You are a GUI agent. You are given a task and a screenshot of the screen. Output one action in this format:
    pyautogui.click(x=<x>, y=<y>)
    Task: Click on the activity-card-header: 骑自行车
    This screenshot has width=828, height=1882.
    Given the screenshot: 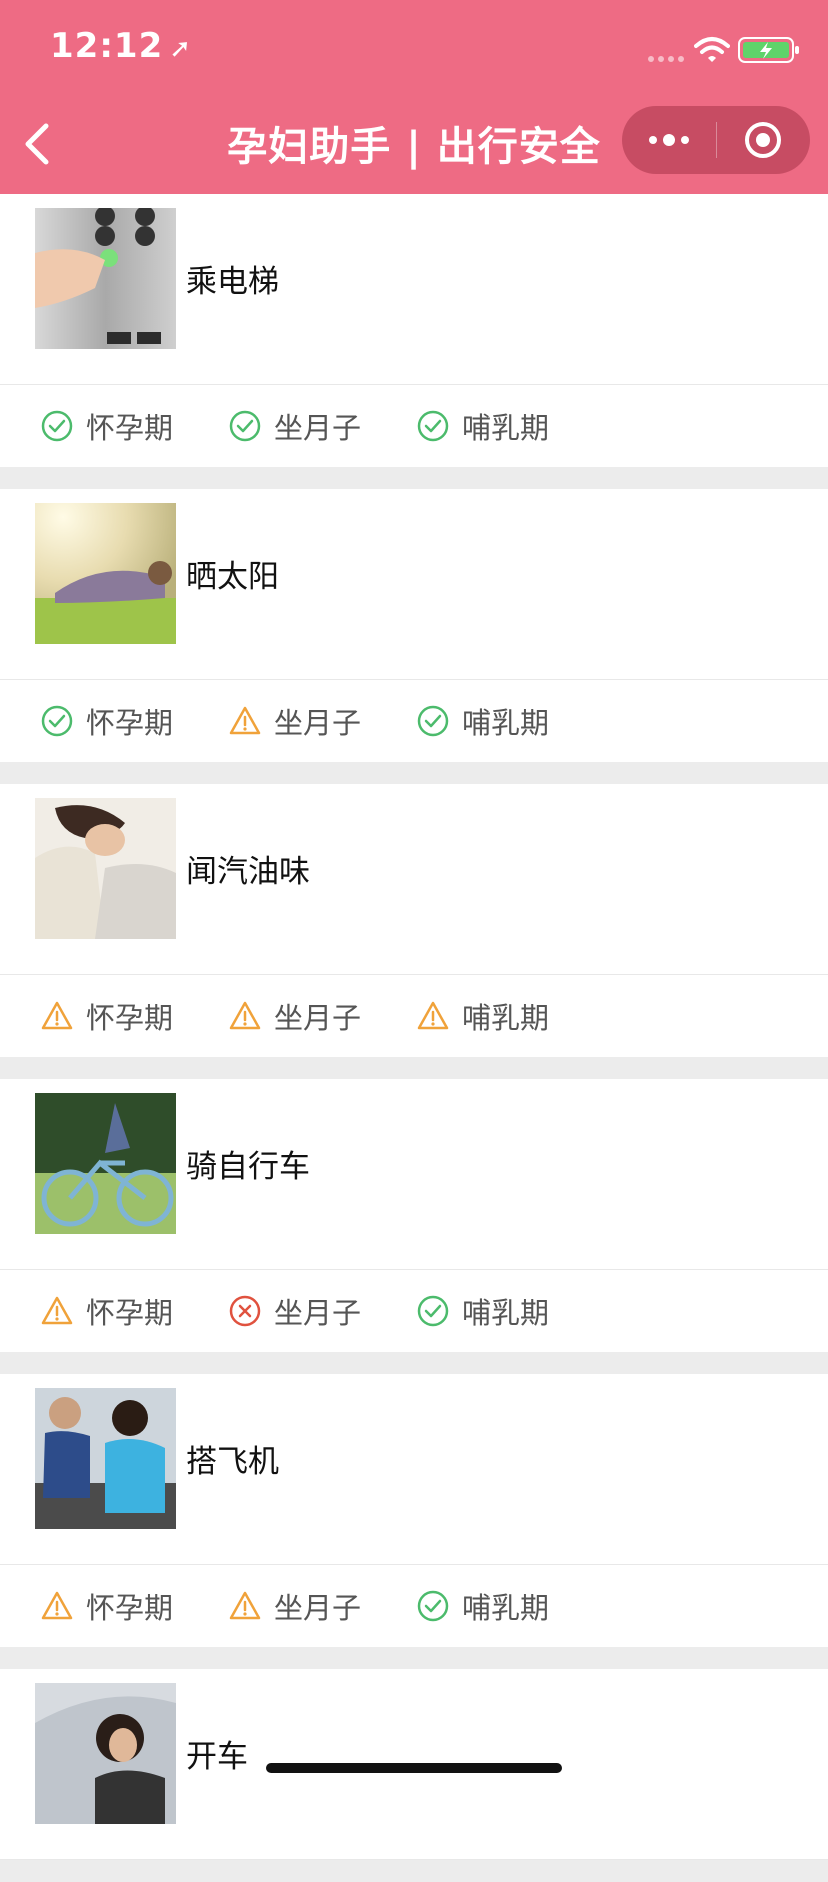 What is the action you would take?
    pyautogui.click(x=414, y=1174)
    